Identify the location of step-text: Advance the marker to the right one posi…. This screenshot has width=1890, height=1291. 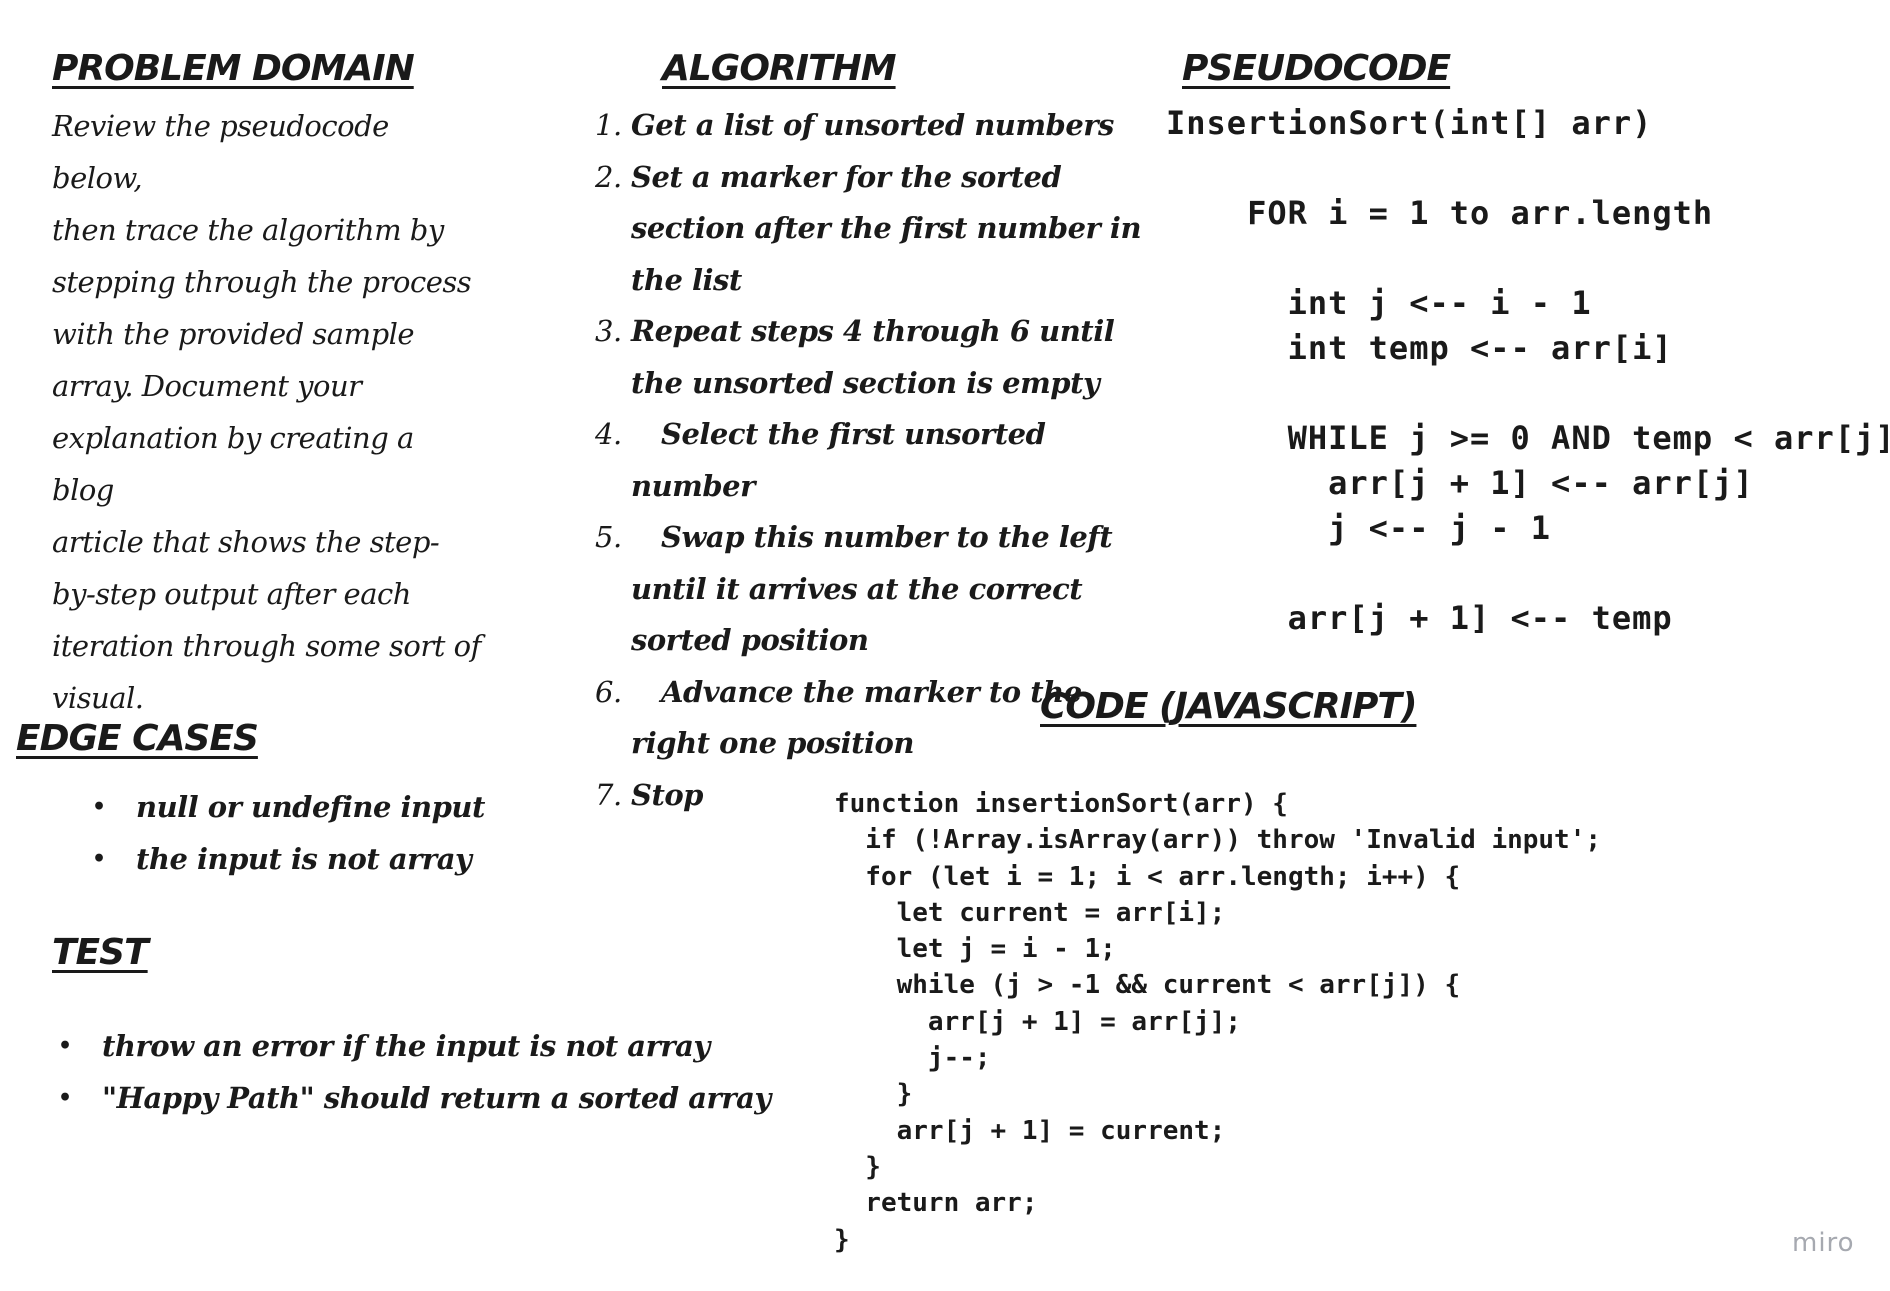
(856, 717).